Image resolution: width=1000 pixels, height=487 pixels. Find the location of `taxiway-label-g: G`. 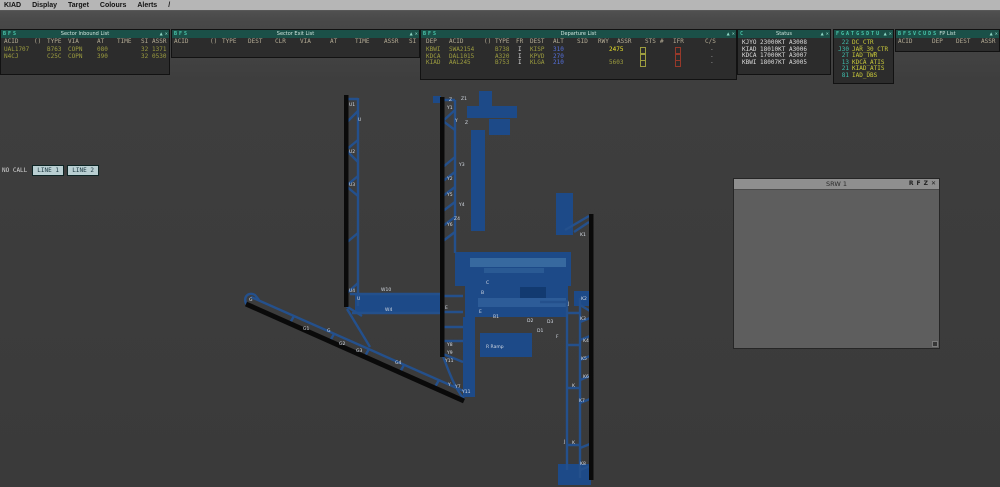

taxiway-label-g: G is located at coordinates (251, 300).